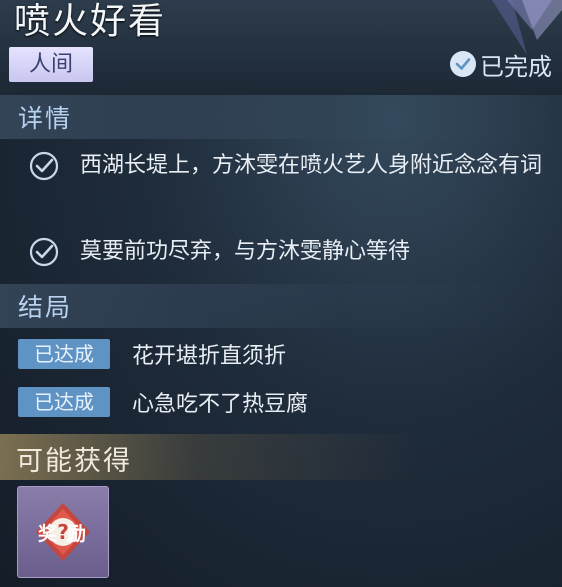  I want to click on reward-item-label: 奖励, so click(66, 533).